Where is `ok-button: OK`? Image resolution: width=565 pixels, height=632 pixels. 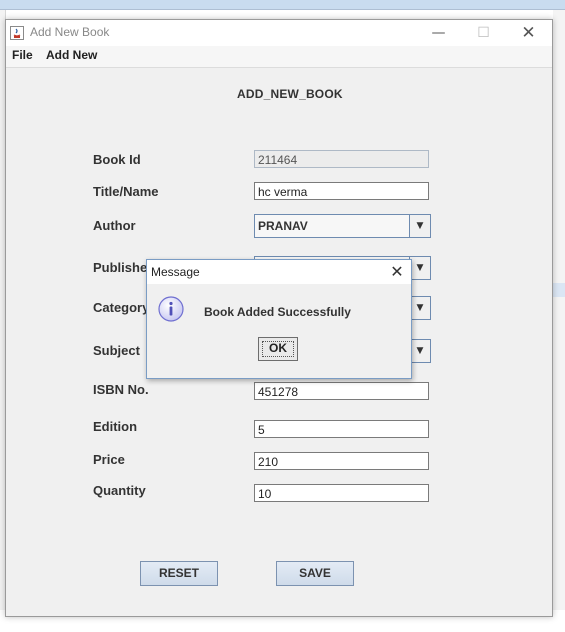 ok-button: OK is located at coordinates (278, 349).